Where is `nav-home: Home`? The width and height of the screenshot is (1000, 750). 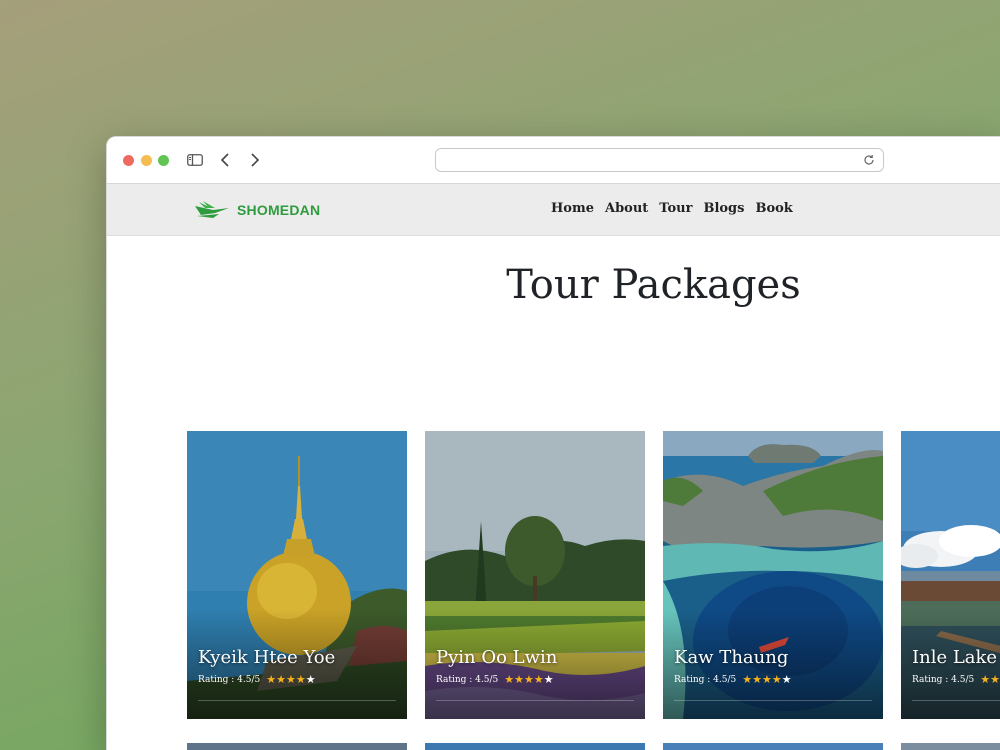
nav-home: Home is located at coordinates (572, 208).